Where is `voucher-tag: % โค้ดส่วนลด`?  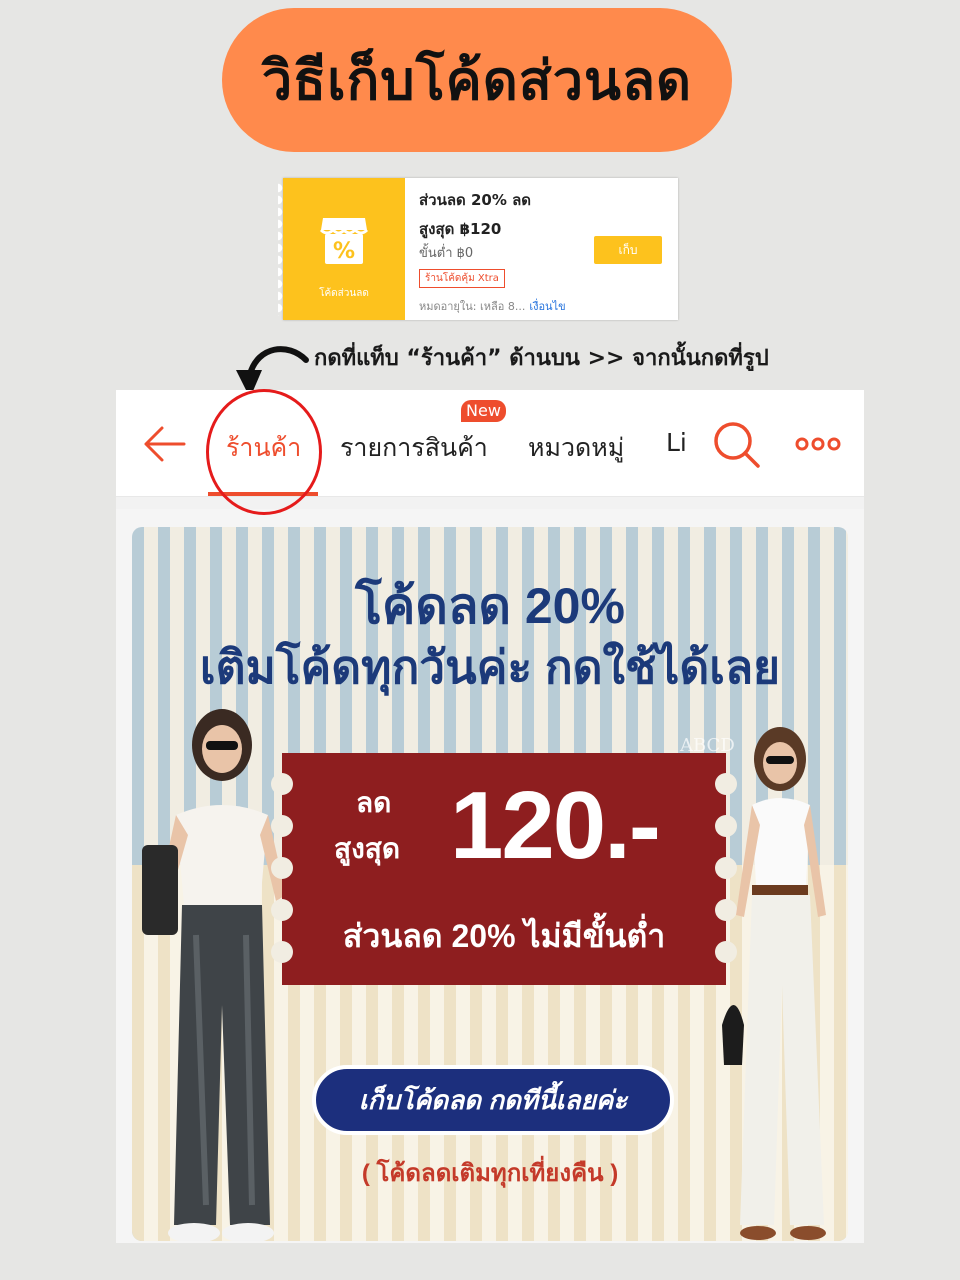
voucher-tag: % โค้ดส่วนลด is located at coordinates (341, 249).